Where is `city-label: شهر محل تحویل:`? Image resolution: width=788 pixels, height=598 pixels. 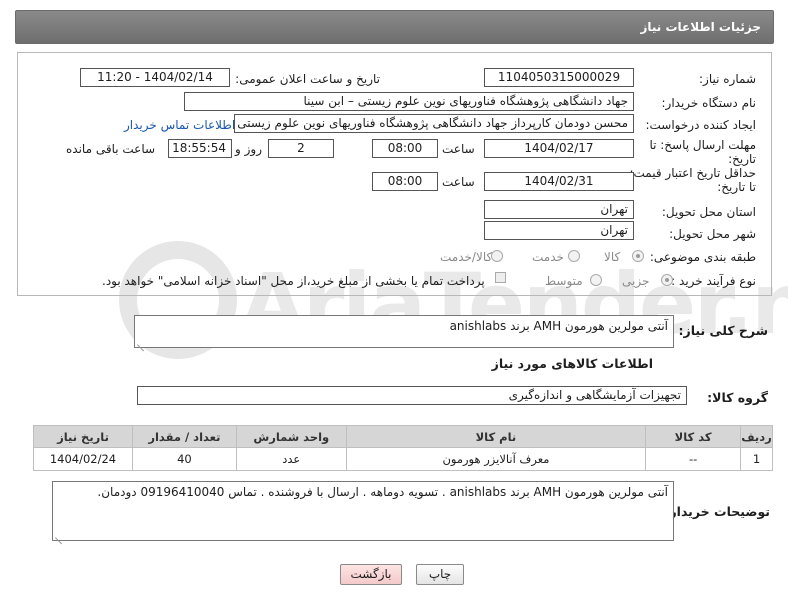 city-label: شهر محل تحویل: is located at coordinates (712, 234).